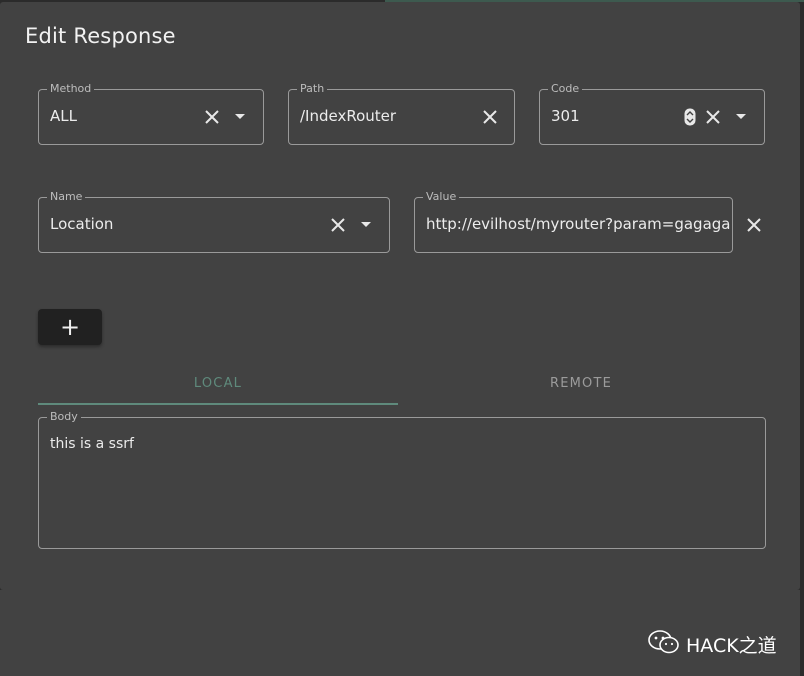  Describe the element at coordinates (441, 197) in the screenshot. I see `header-value-label: Value` at that location.